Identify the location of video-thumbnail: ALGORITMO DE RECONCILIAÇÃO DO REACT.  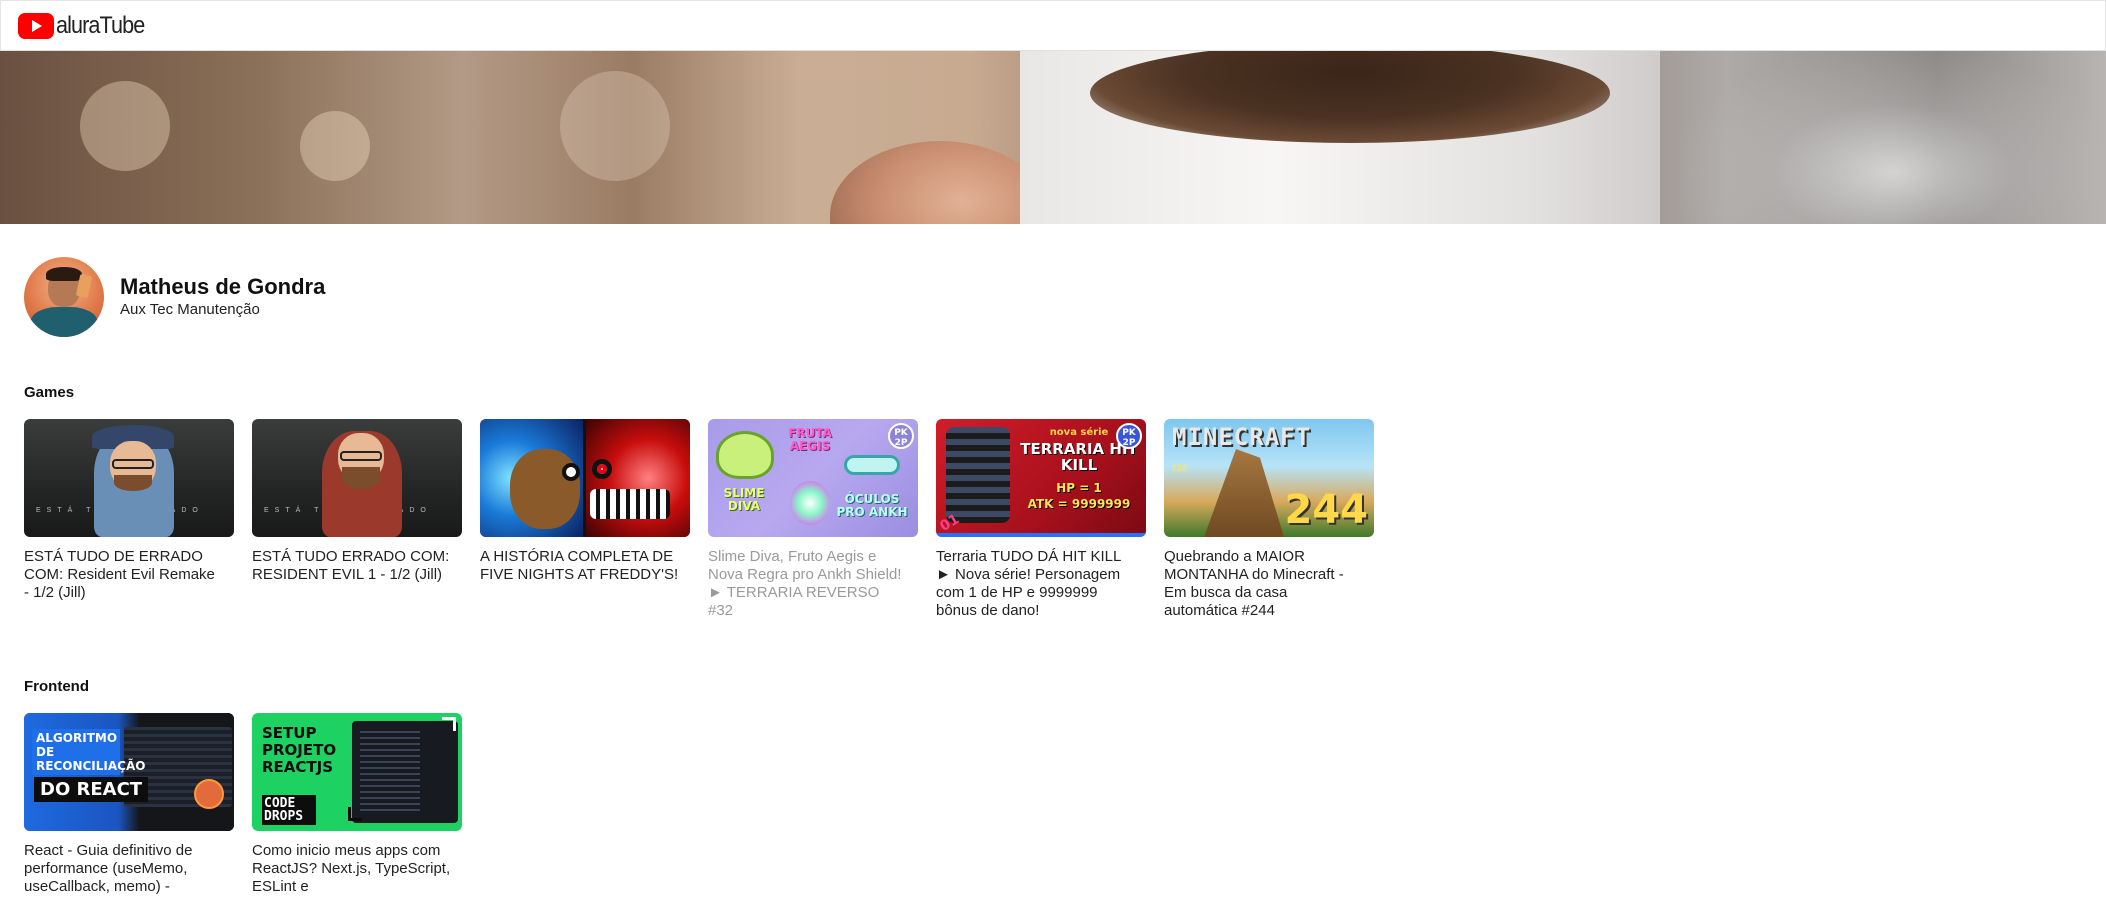
(129, 772).